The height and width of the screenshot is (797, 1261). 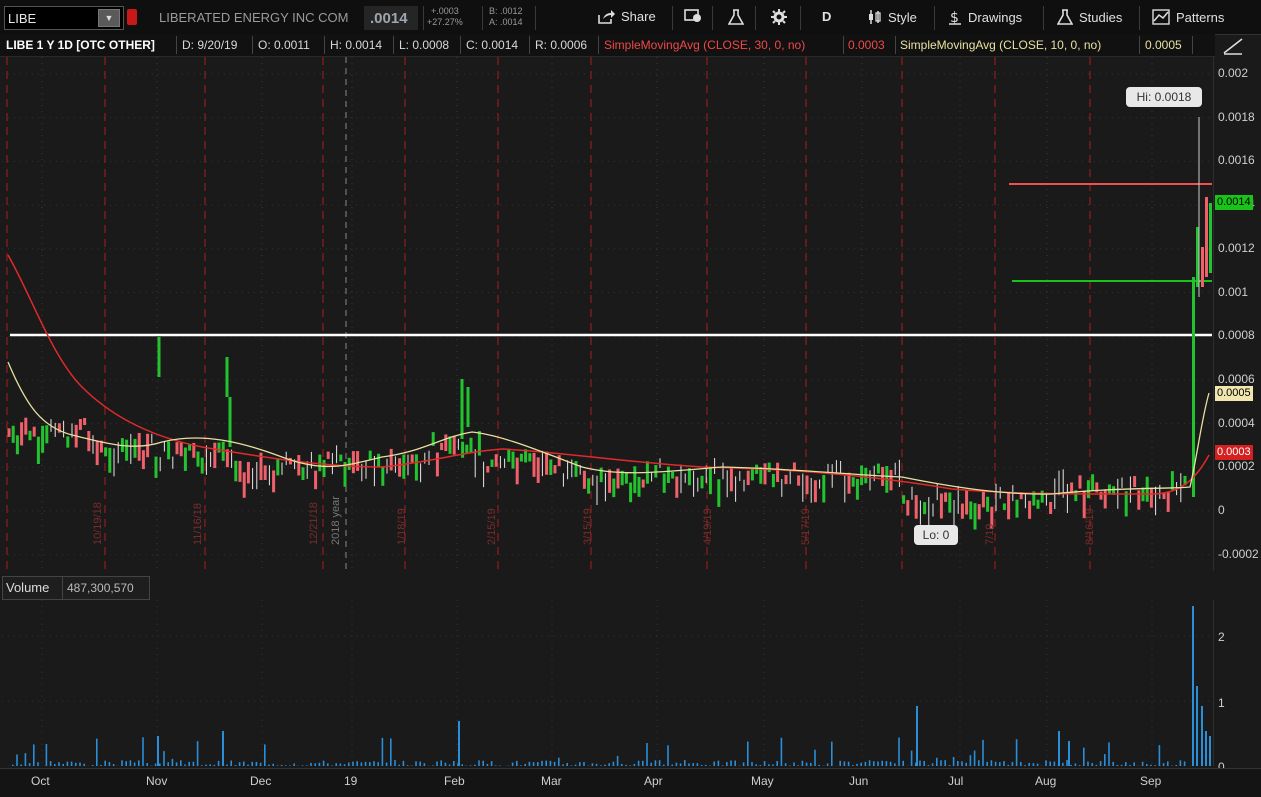 What do you see at coordinates (109, 18) in the screenshot?
I see `symbol-dropdown-button: ▼` at bounding box center [109, 18].